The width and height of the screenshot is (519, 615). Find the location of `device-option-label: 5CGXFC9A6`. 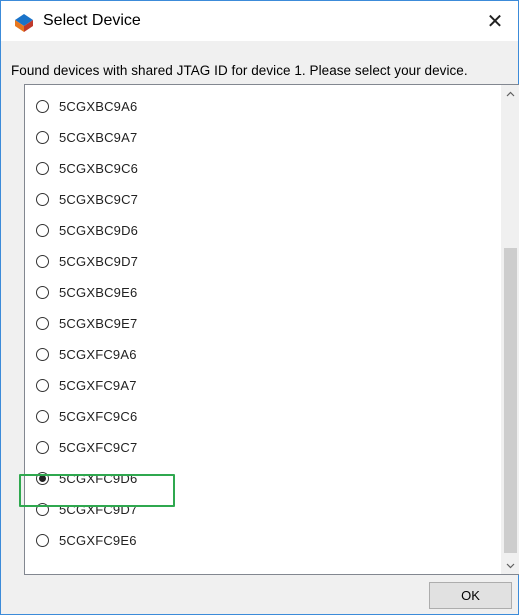

device-option-label: 5CGXFC9A6 is located at coordinates (98, 354).